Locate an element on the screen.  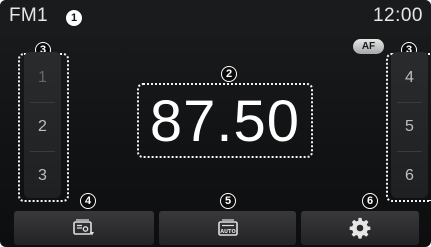
svg-text: AUTO is located at coordinates (227, 232).